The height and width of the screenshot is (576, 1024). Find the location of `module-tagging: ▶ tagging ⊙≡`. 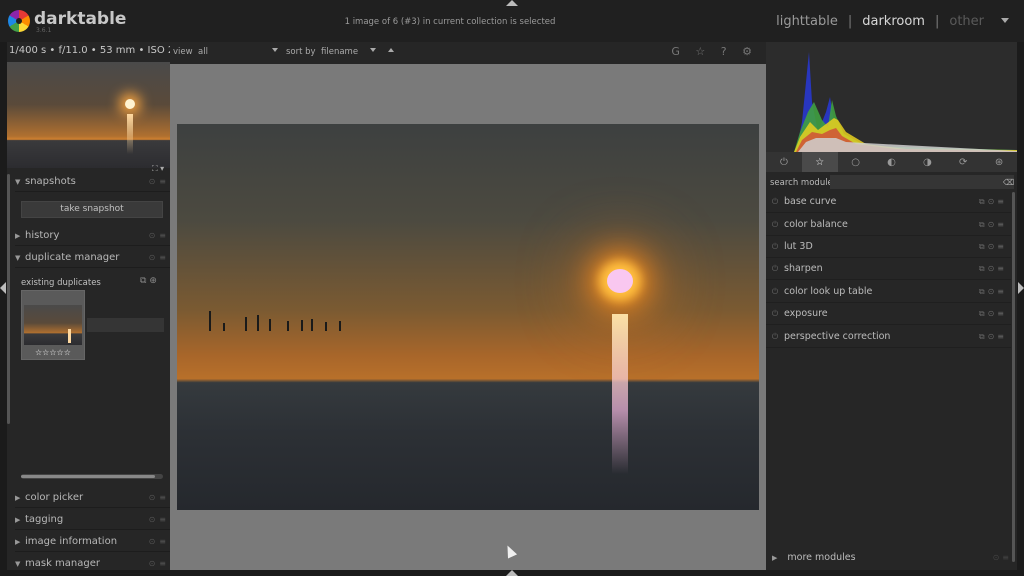

module-tagging: ▶ tagging ⊙≡ is located at coordinates (92, 520).